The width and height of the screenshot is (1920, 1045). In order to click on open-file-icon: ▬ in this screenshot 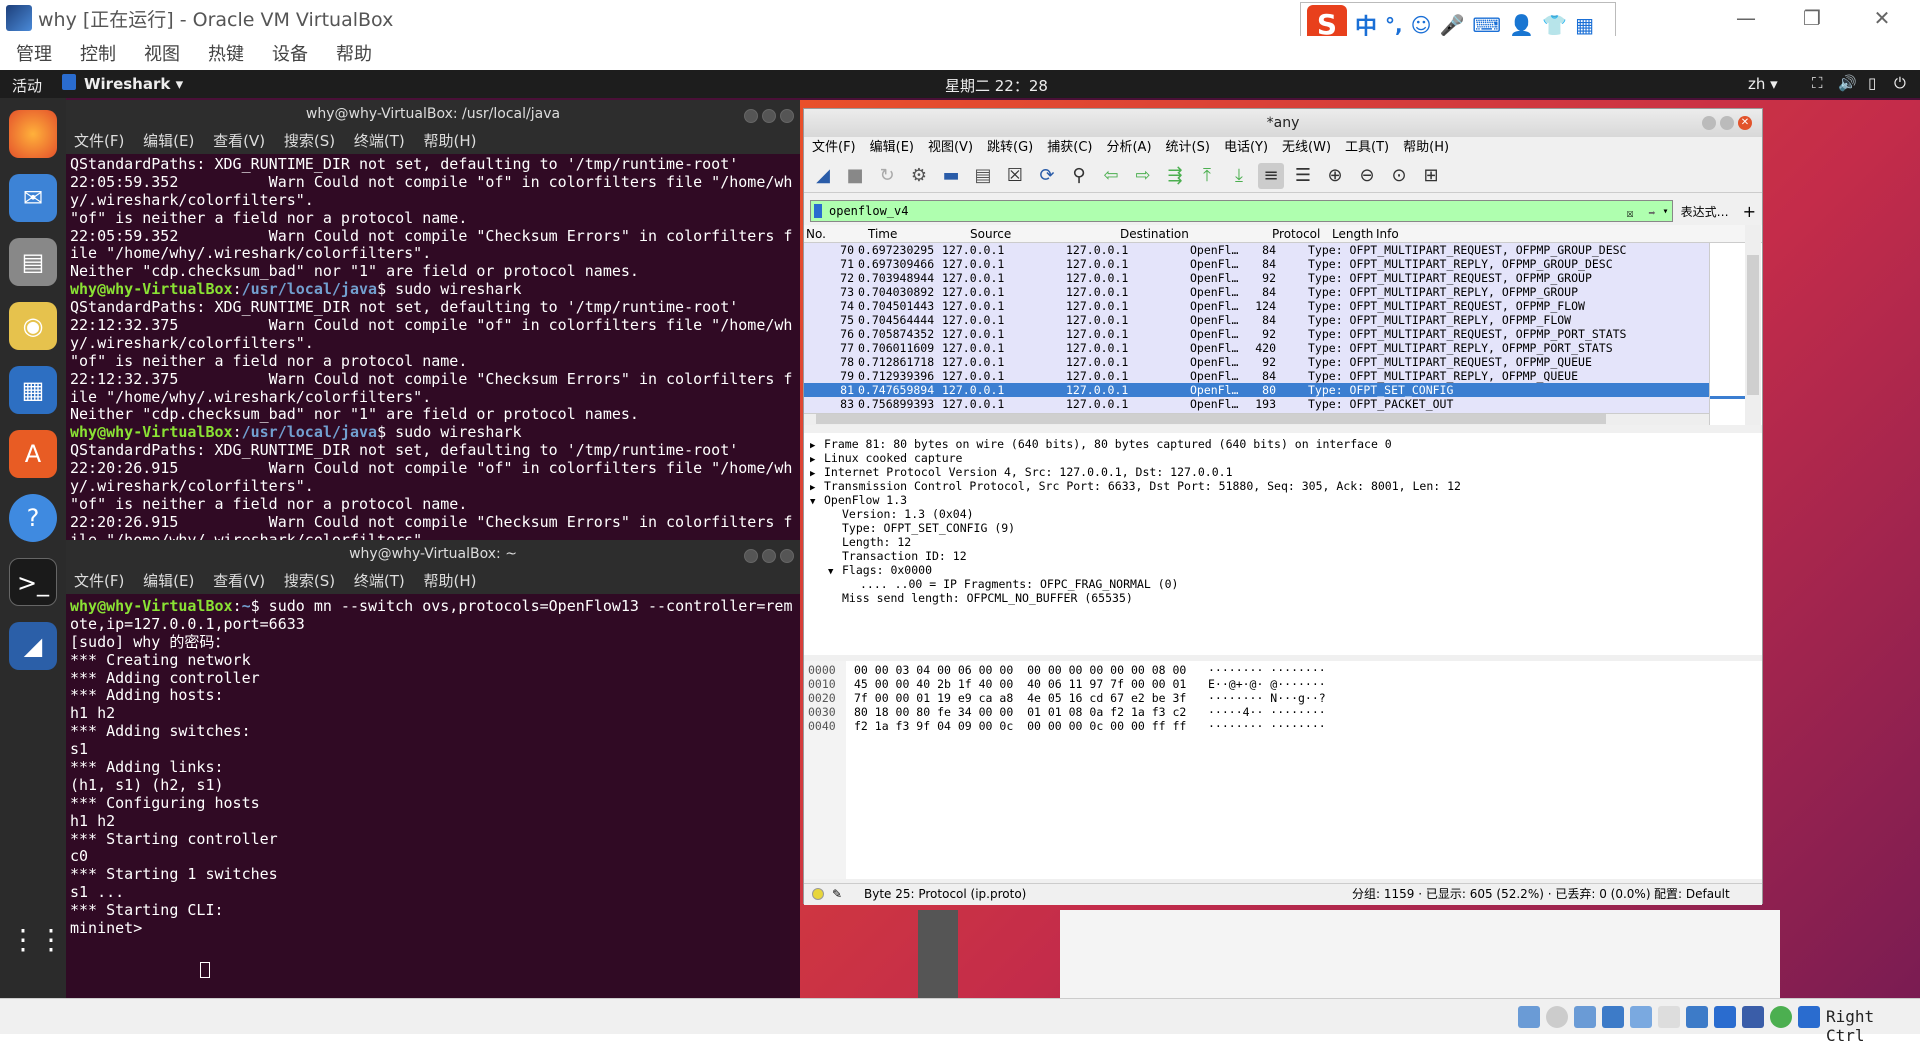, I will do `click(951, 176)`.